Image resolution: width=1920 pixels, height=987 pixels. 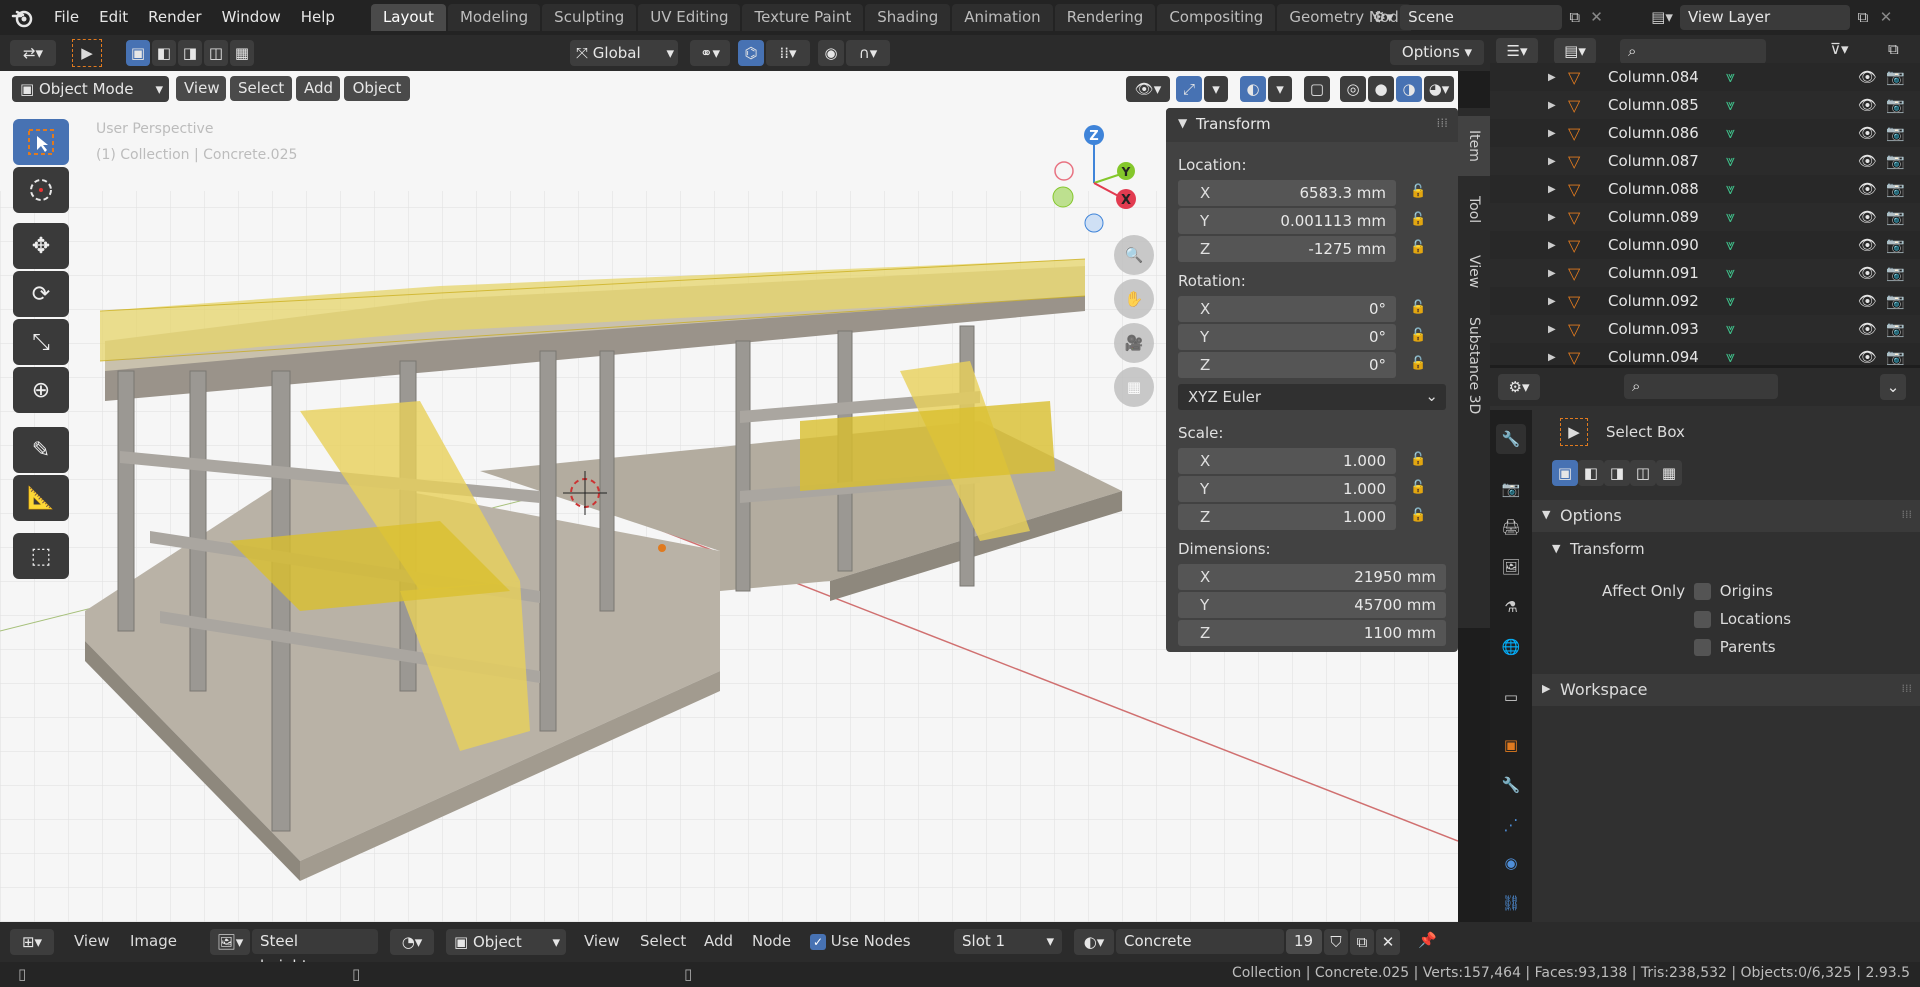 I want to click on cursor-tool, so click(x=41, y=190).